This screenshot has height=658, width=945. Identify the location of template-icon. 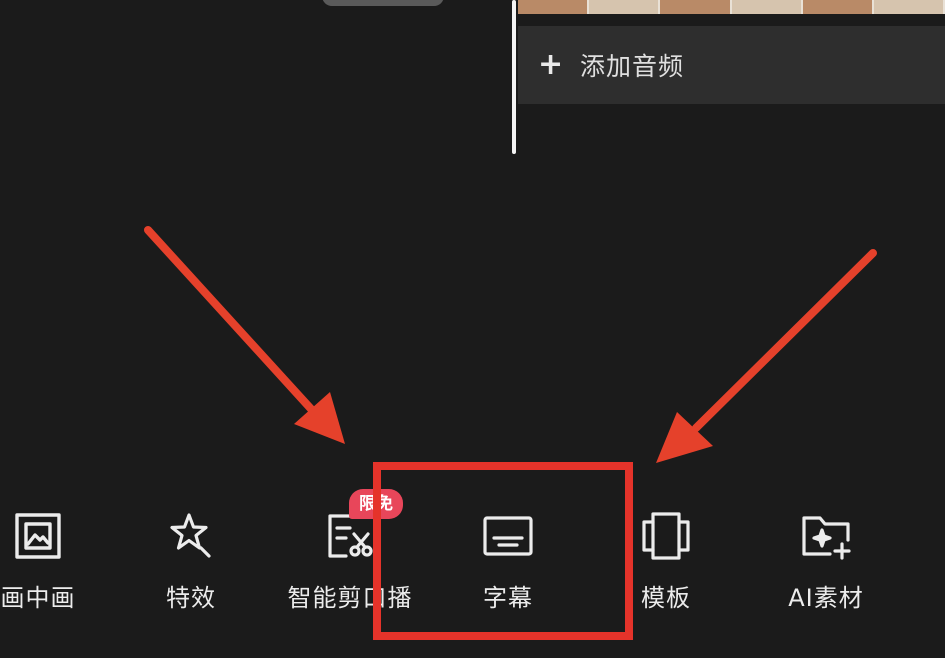
(666, 536).